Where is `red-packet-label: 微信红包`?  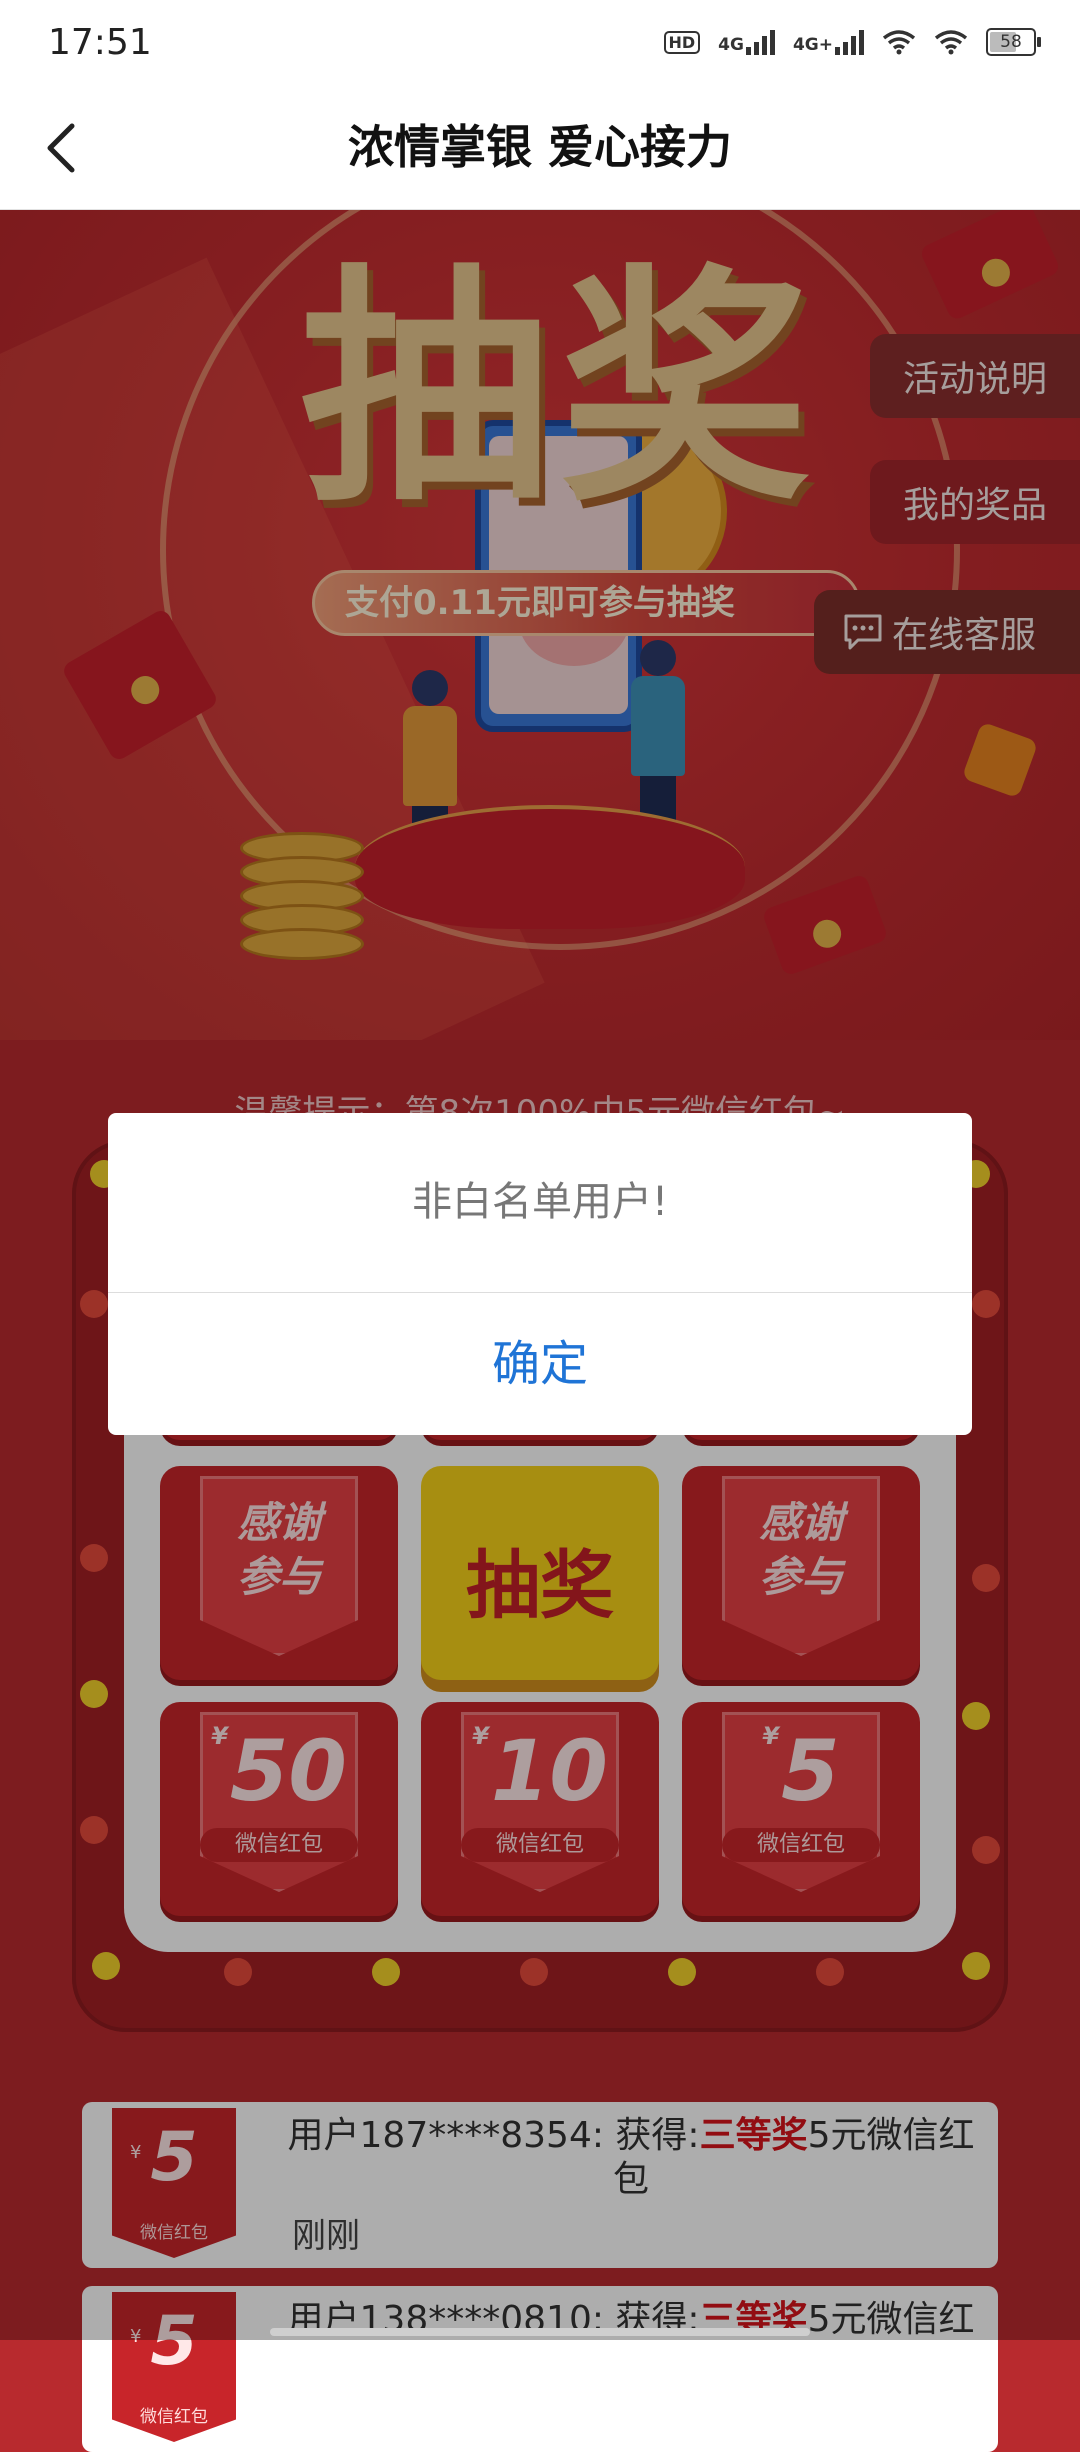
red-packet-label: 微信红包 is located at coordinates (174, 2417).